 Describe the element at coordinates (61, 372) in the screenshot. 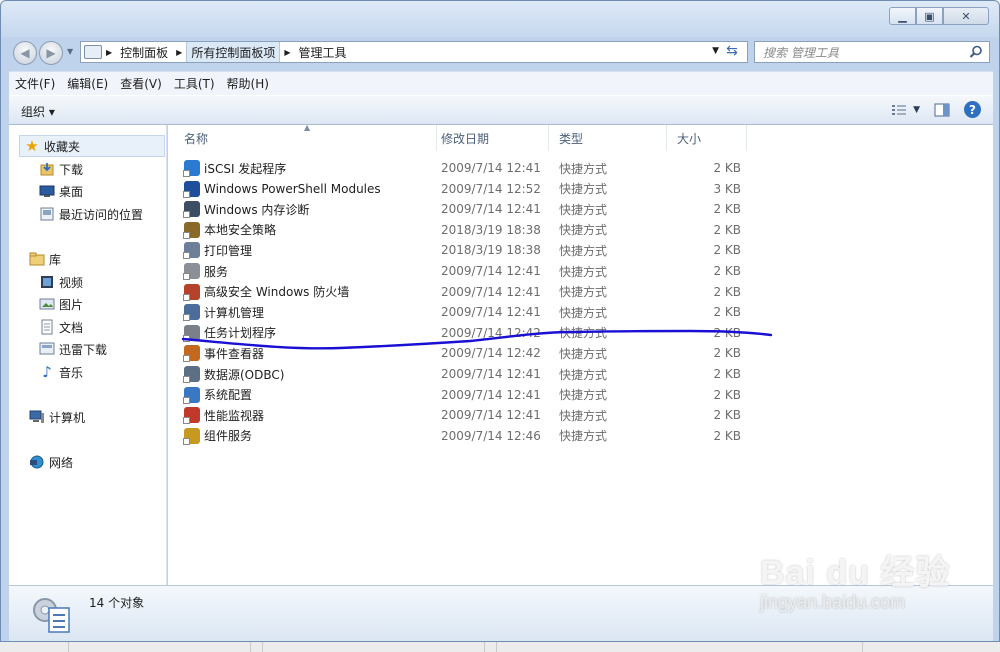

I see `nav-music: ♪ 音乐` at that location.